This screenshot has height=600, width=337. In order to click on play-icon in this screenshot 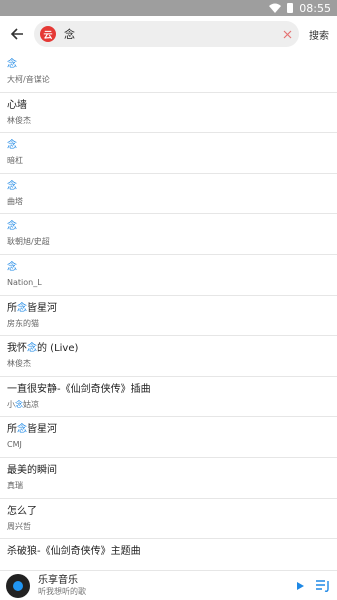, I will do `click(300, 586)`.